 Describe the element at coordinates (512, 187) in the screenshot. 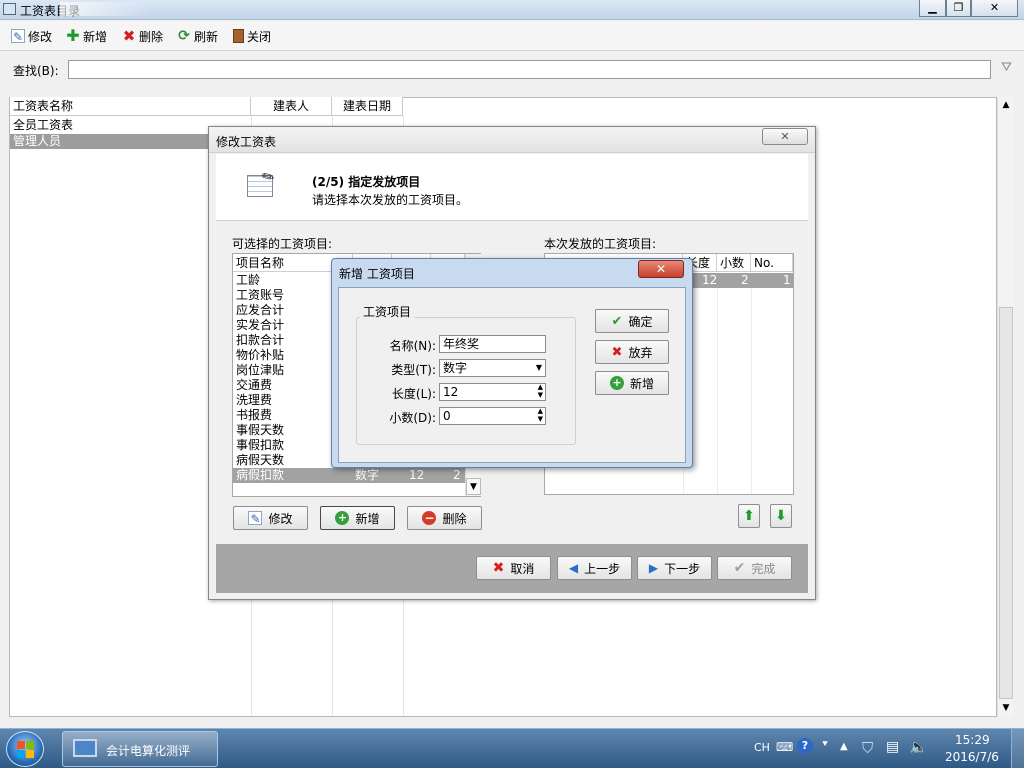

I see `wizard-header: ✎ (2/5) 指定发放项目 请选择本次发放的工资项目。` at that location.